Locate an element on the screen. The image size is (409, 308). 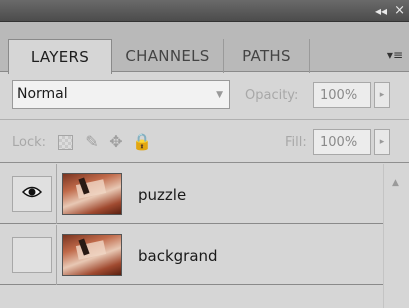
blend-mode-select: Normal ▼ is located at coordinates (121, 94).